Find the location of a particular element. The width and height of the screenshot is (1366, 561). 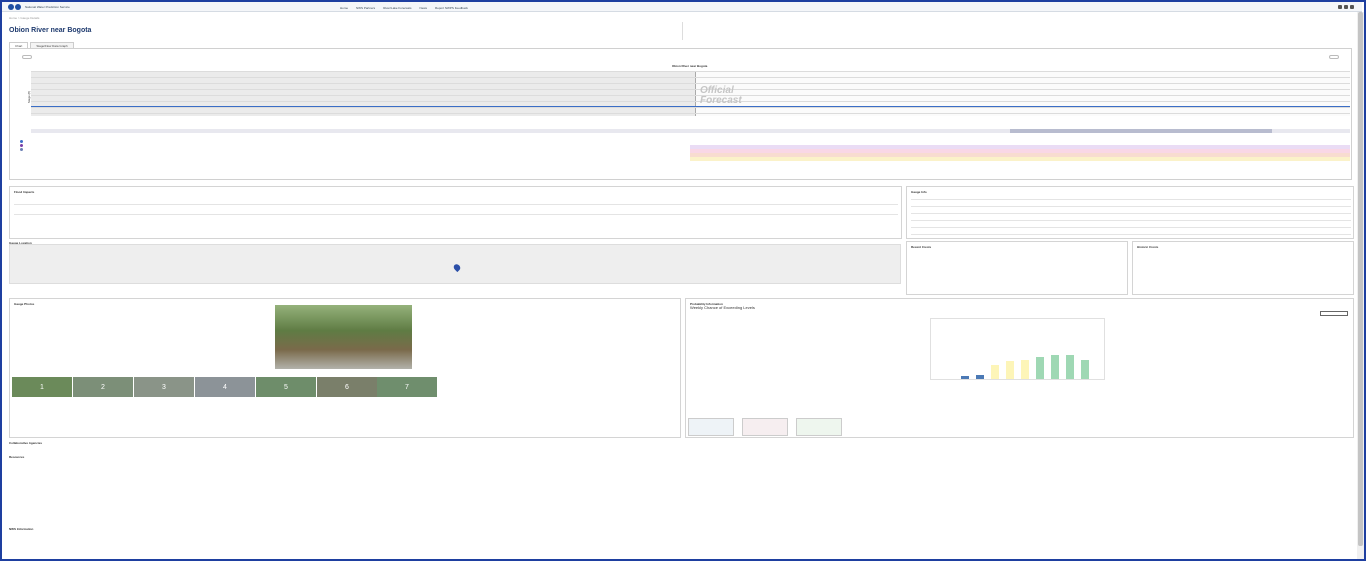

exceedance-chart is located at coordinates (1017, 349).